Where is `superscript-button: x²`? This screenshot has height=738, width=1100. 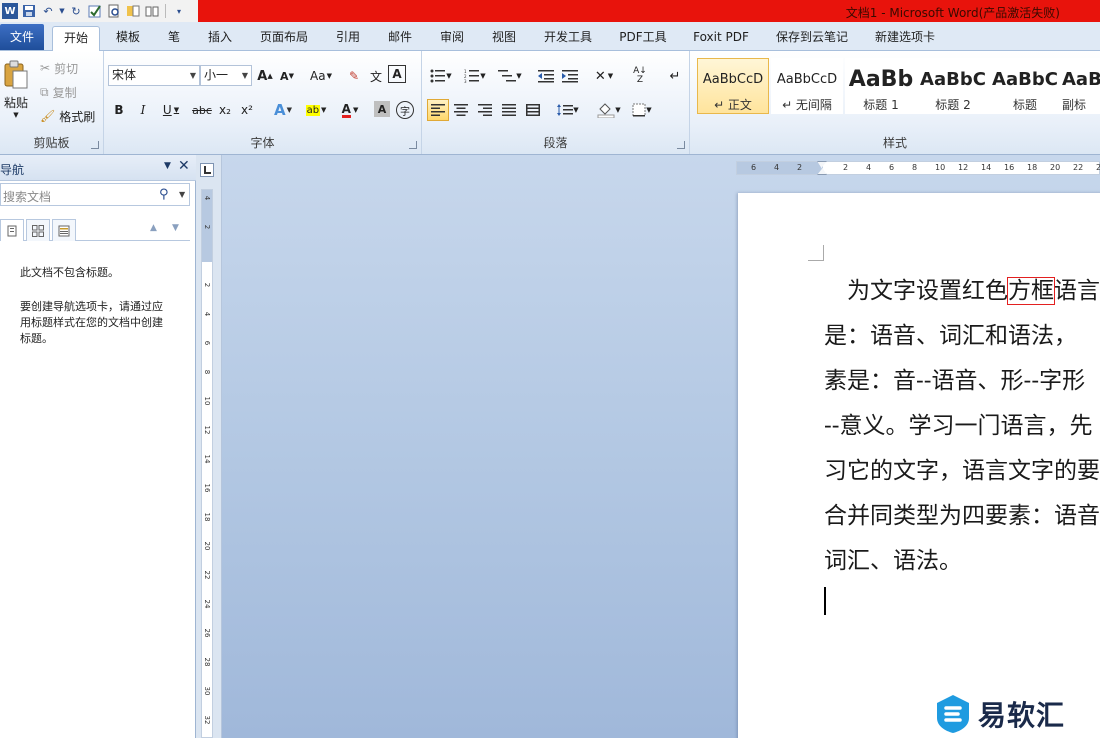
superscript-button: x² is located at coordinates (247, 110).